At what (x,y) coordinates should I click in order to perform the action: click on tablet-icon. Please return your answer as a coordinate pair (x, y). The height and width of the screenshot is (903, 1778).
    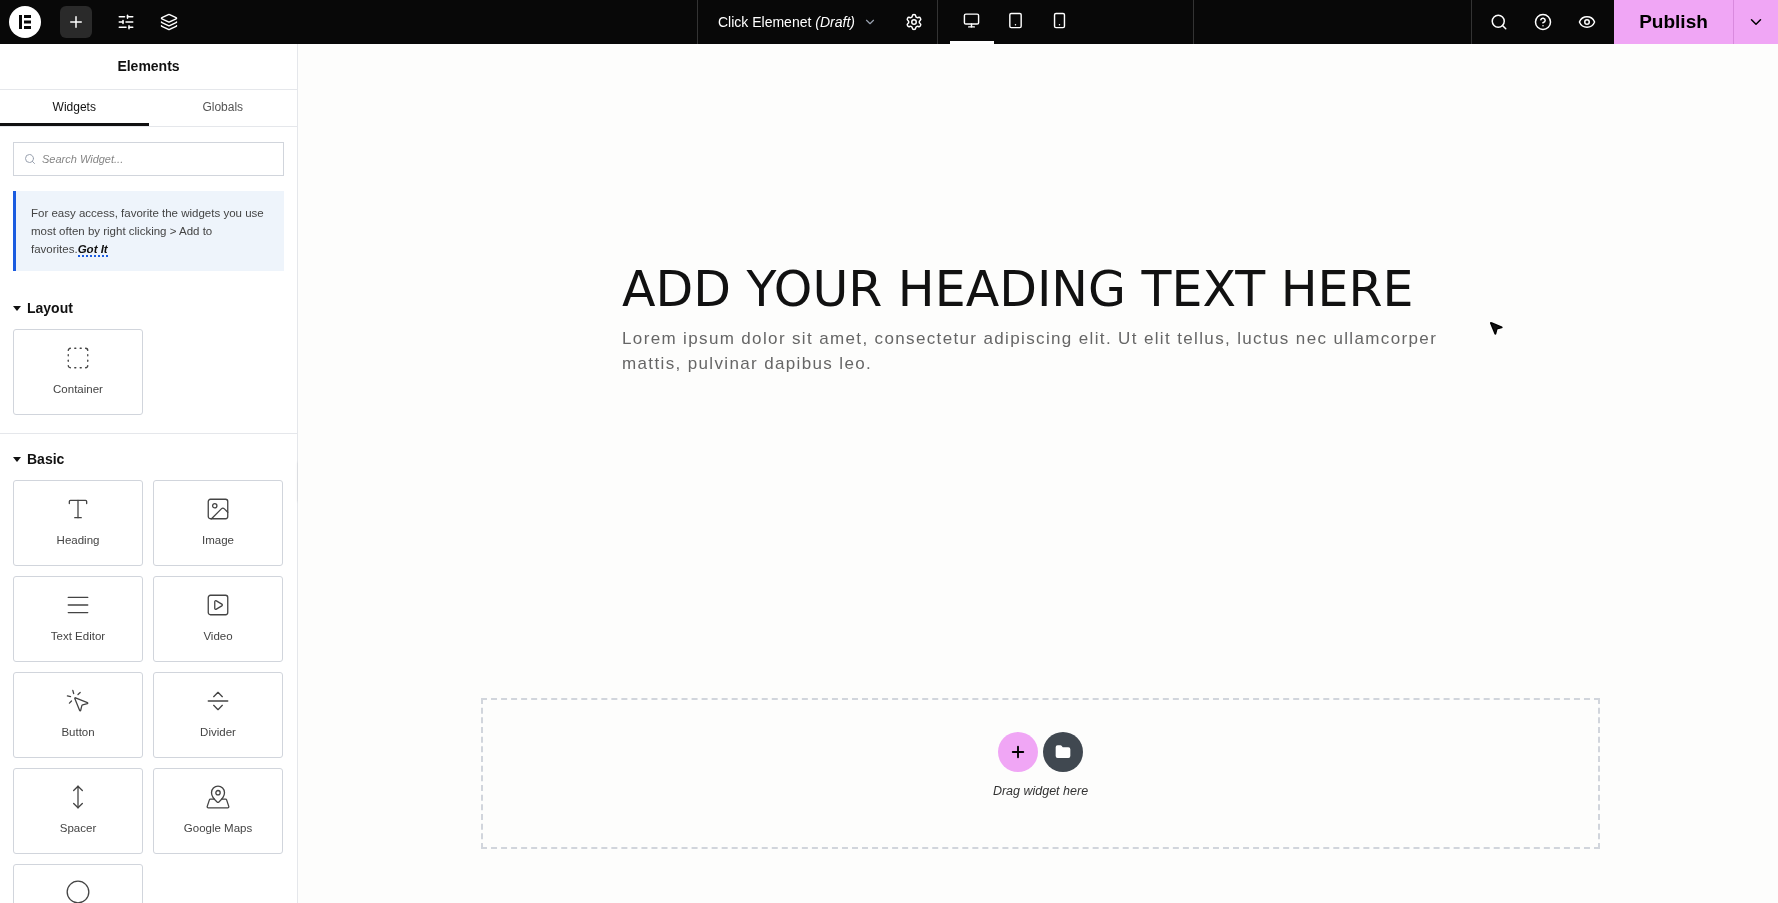
    Looking at the image, I should click on (1016, 20).